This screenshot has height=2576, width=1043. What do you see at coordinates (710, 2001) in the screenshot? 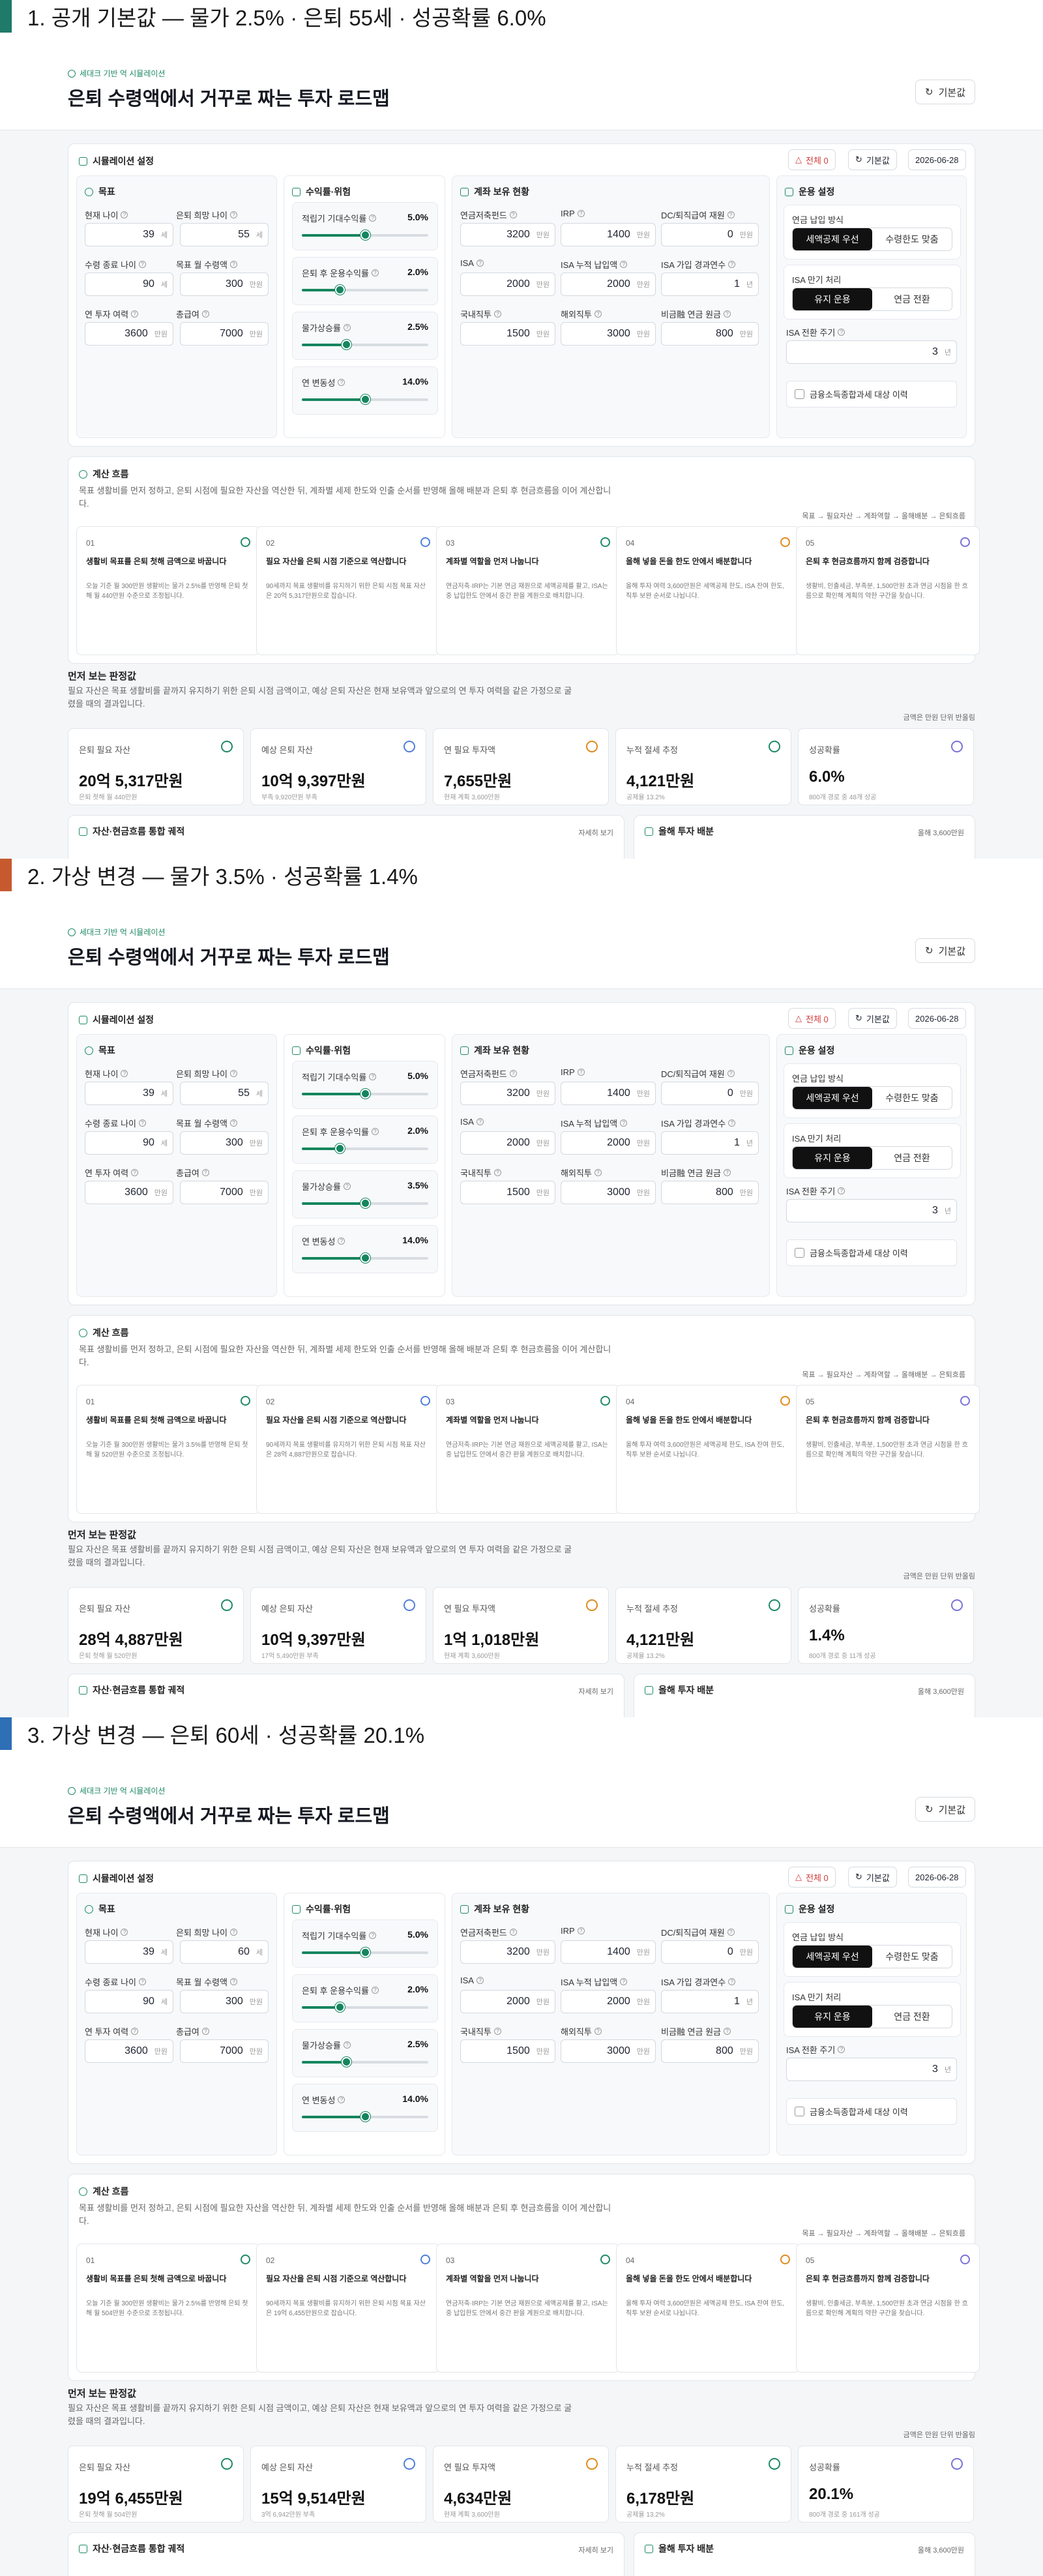
I see `number-input: 1년` at bounding box center [710, 2001].